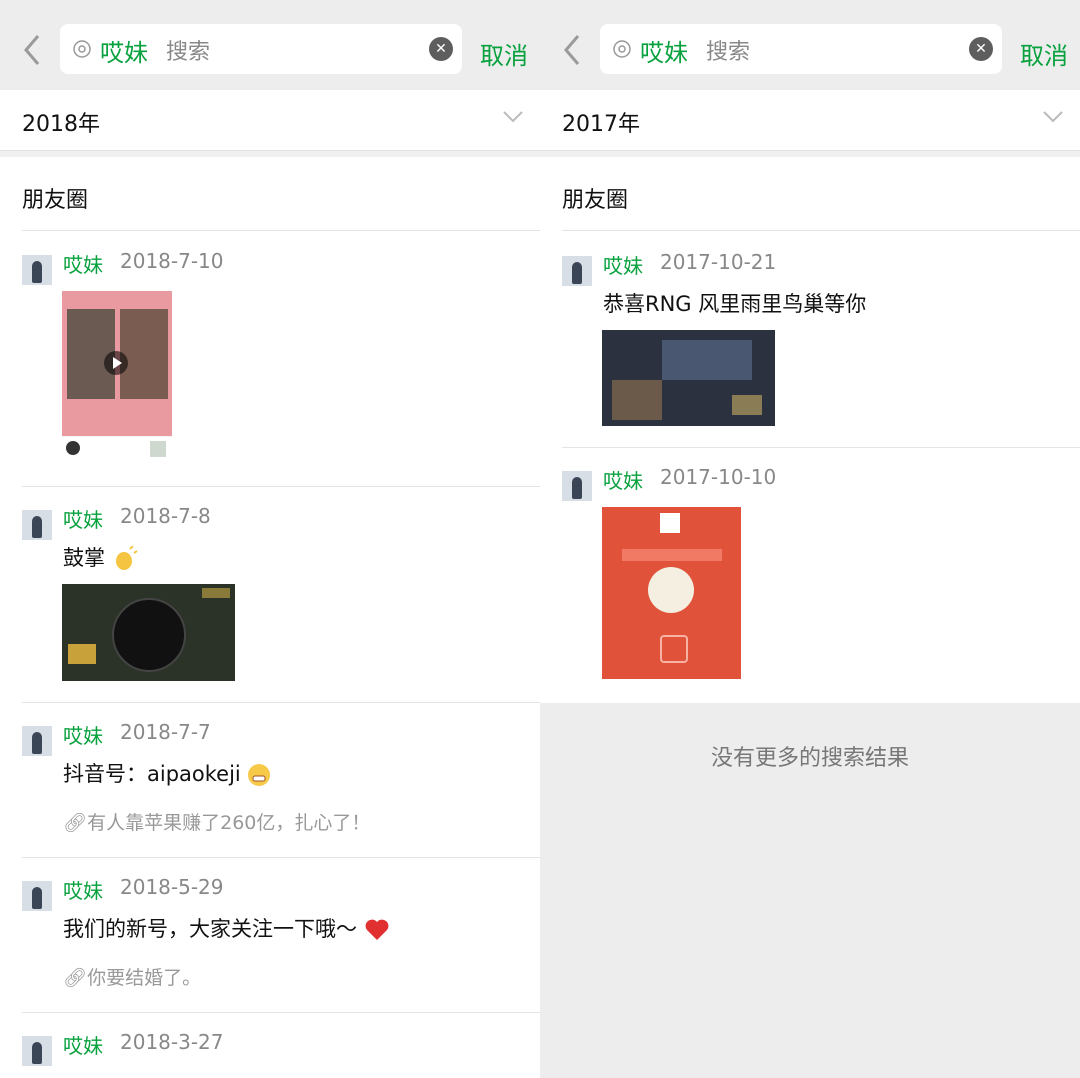 Image resolution: width=1080 pixels, height=1078 pixels. I want to click on post-date: 2018-3-27, so click(172, 1042).